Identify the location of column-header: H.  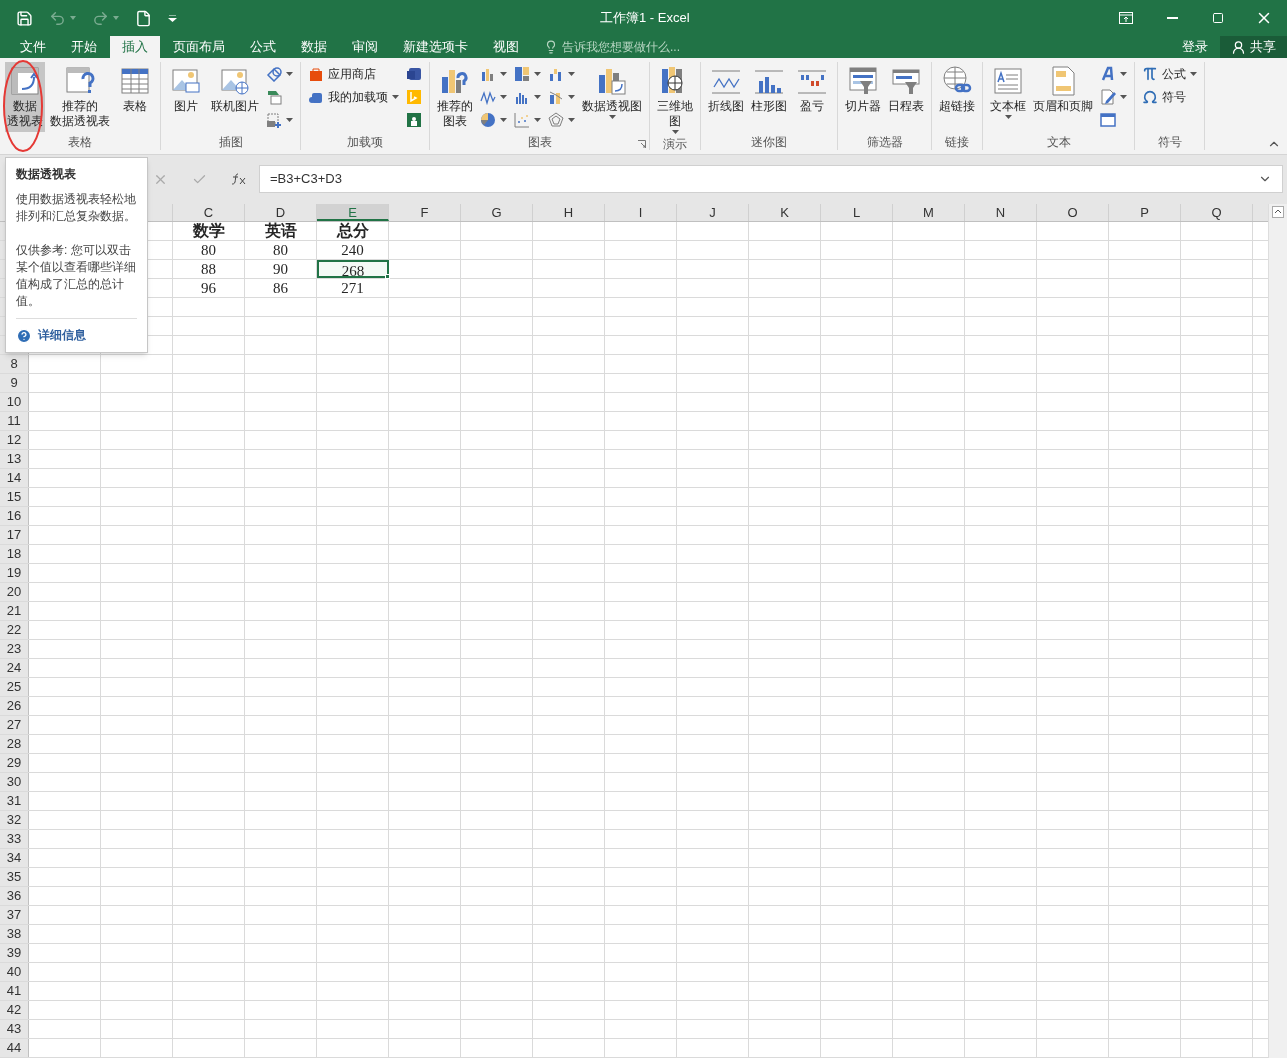
(569, 212).